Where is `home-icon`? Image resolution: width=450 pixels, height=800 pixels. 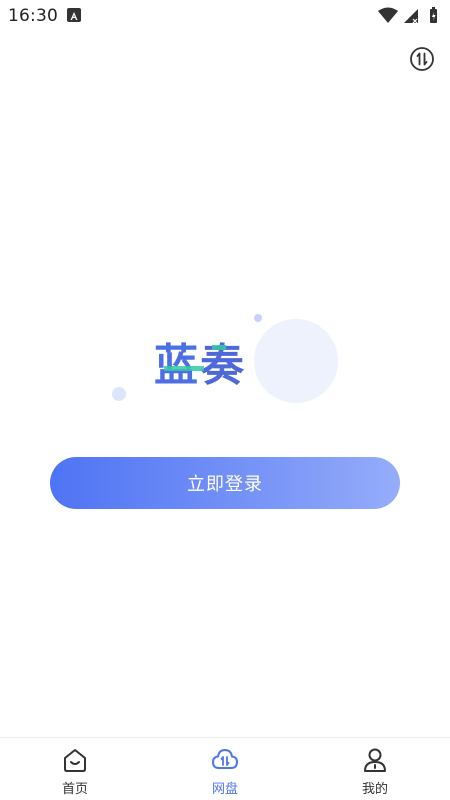
home-icon is located at coordinates (75, 760).